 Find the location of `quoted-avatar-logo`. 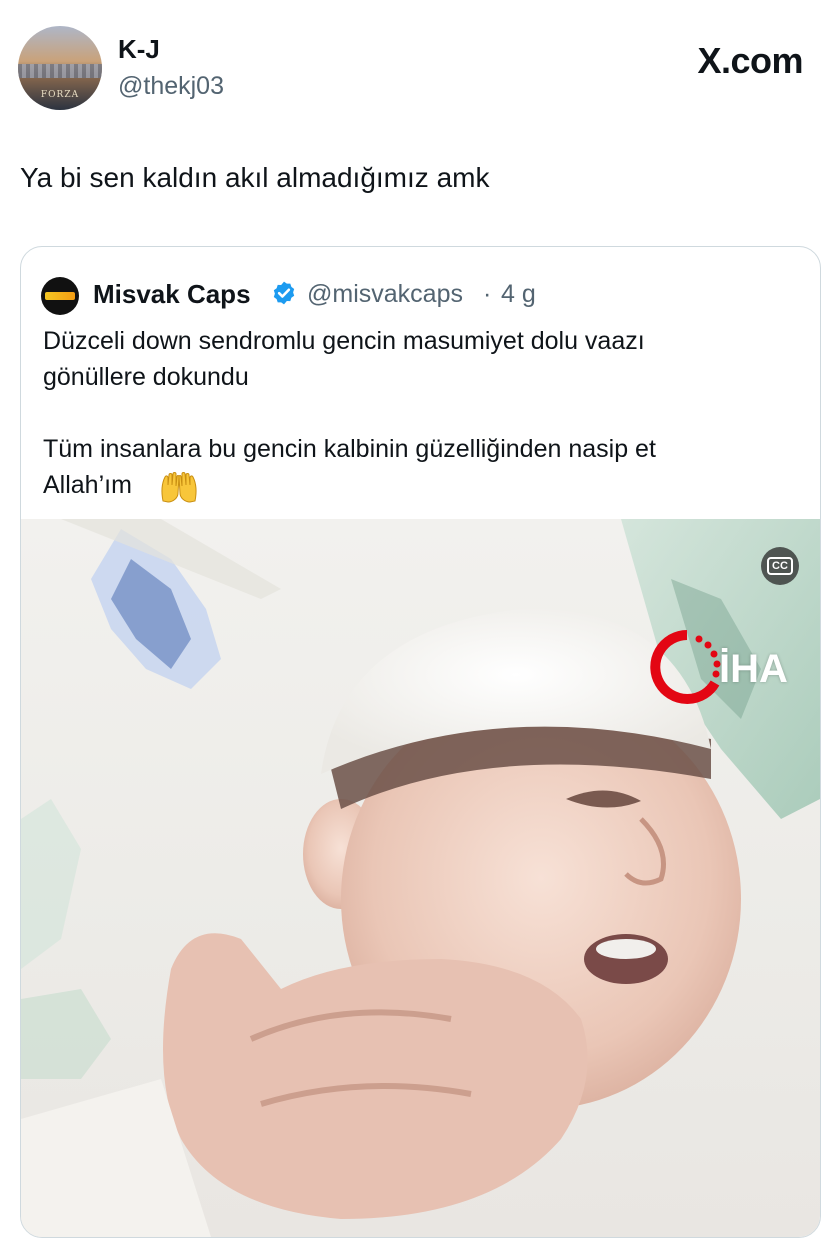

quoted-avatar-logo is located at coordinates (60, 296).